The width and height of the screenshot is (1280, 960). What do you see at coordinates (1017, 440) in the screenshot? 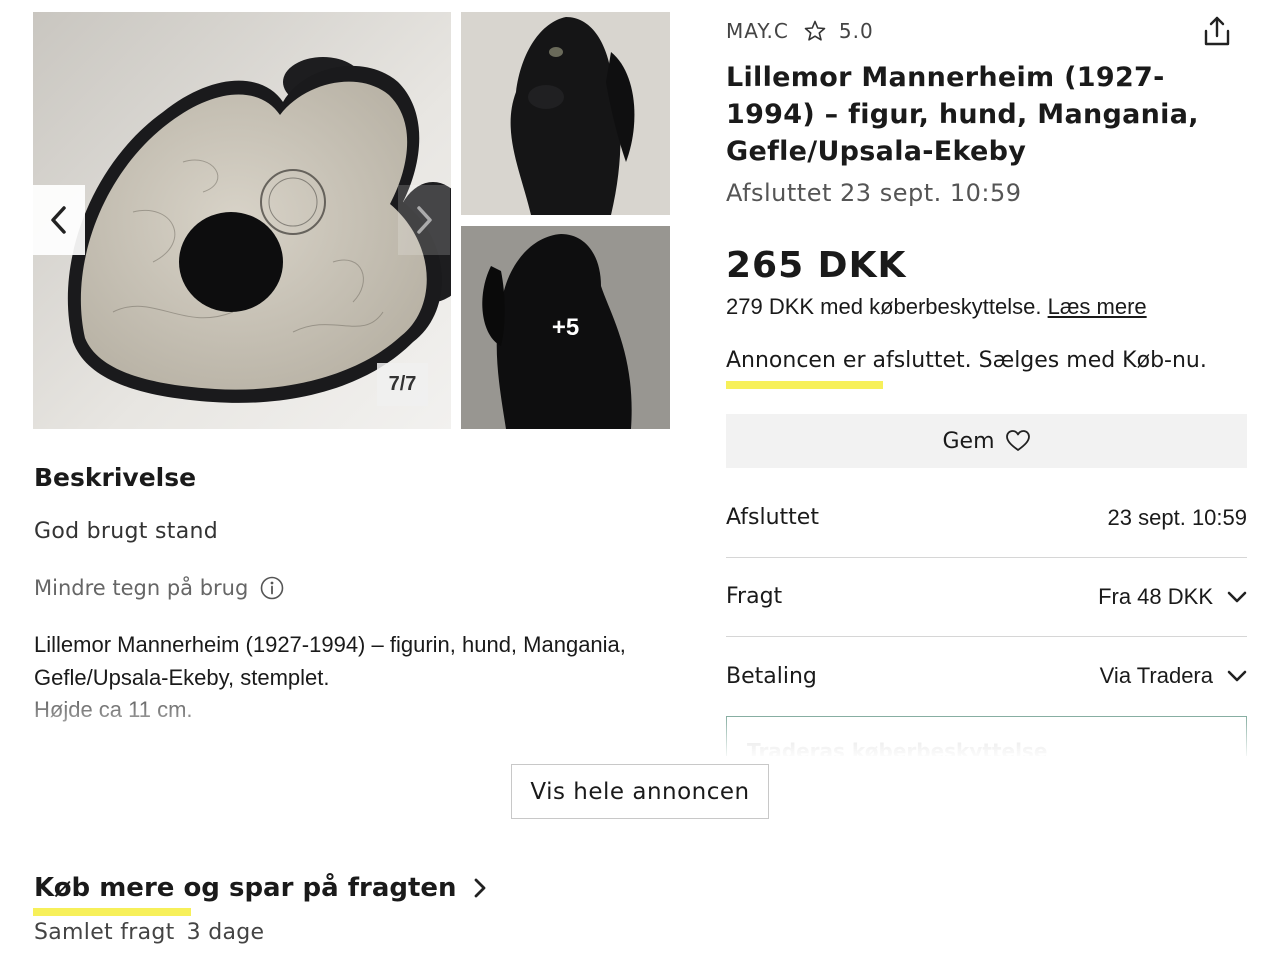
I see `heart-icon` at bounding box center [1017, 440].